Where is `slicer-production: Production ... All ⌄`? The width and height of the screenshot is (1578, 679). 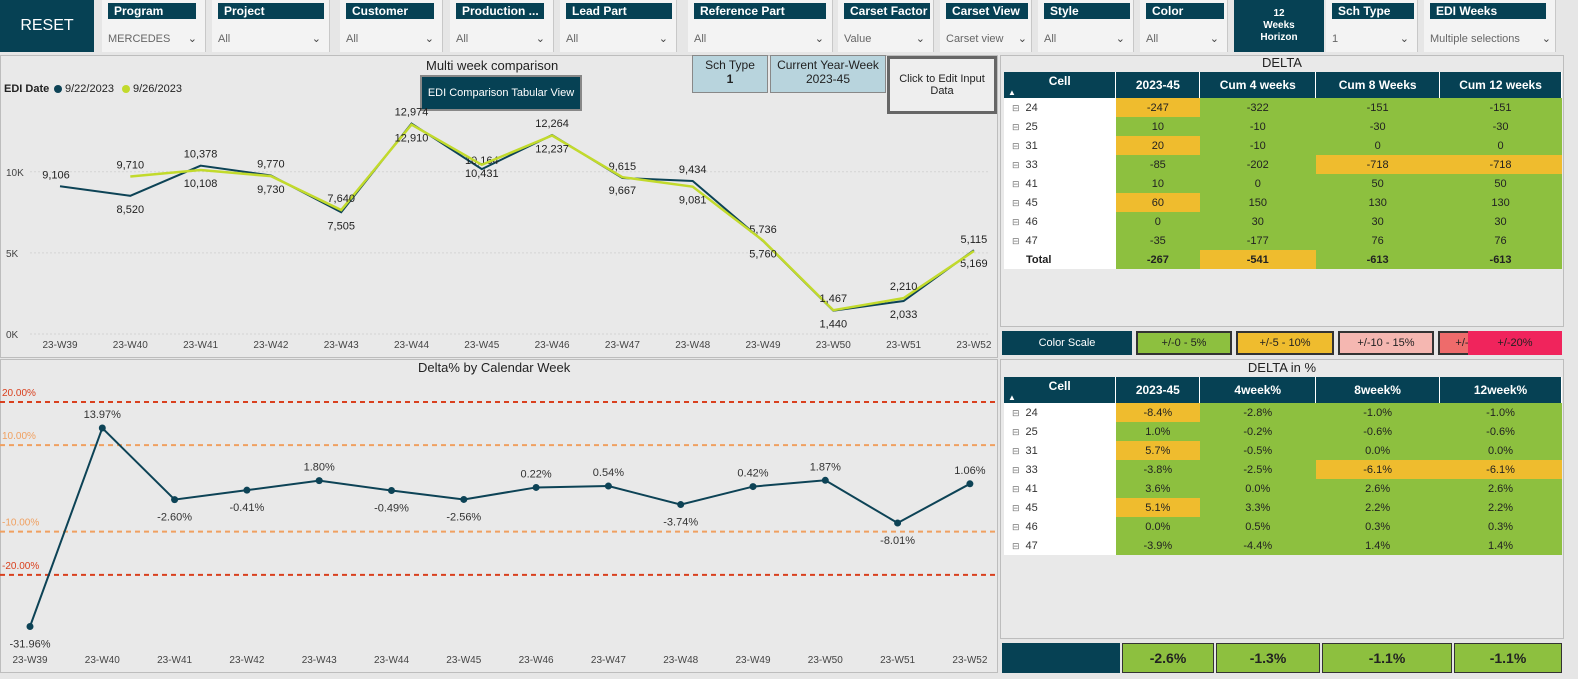 slicer-production: Production ... All ⌄ is located at coordinates (502, 26).